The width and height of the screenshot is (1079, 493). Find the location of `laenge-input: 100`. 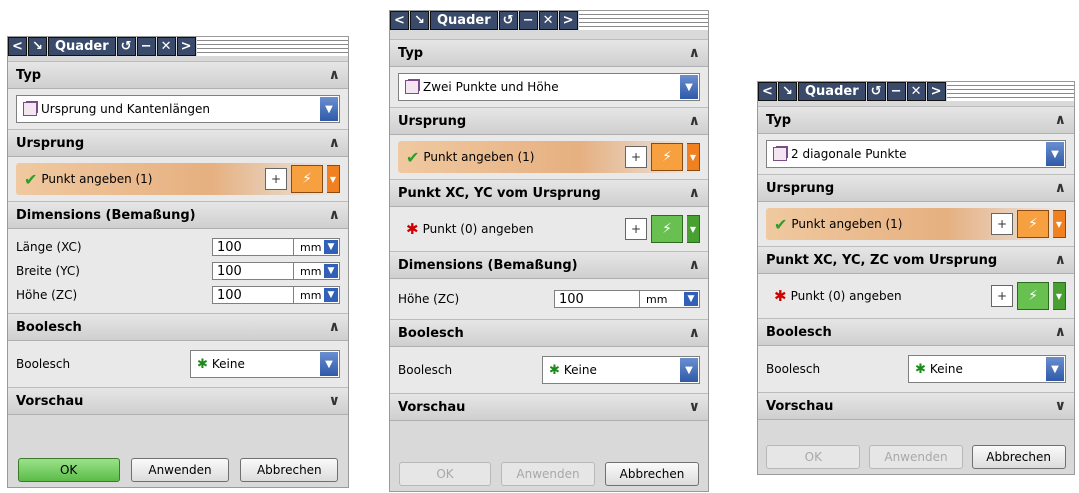

laenge-input: 100 is located at coordinates (253, 247).